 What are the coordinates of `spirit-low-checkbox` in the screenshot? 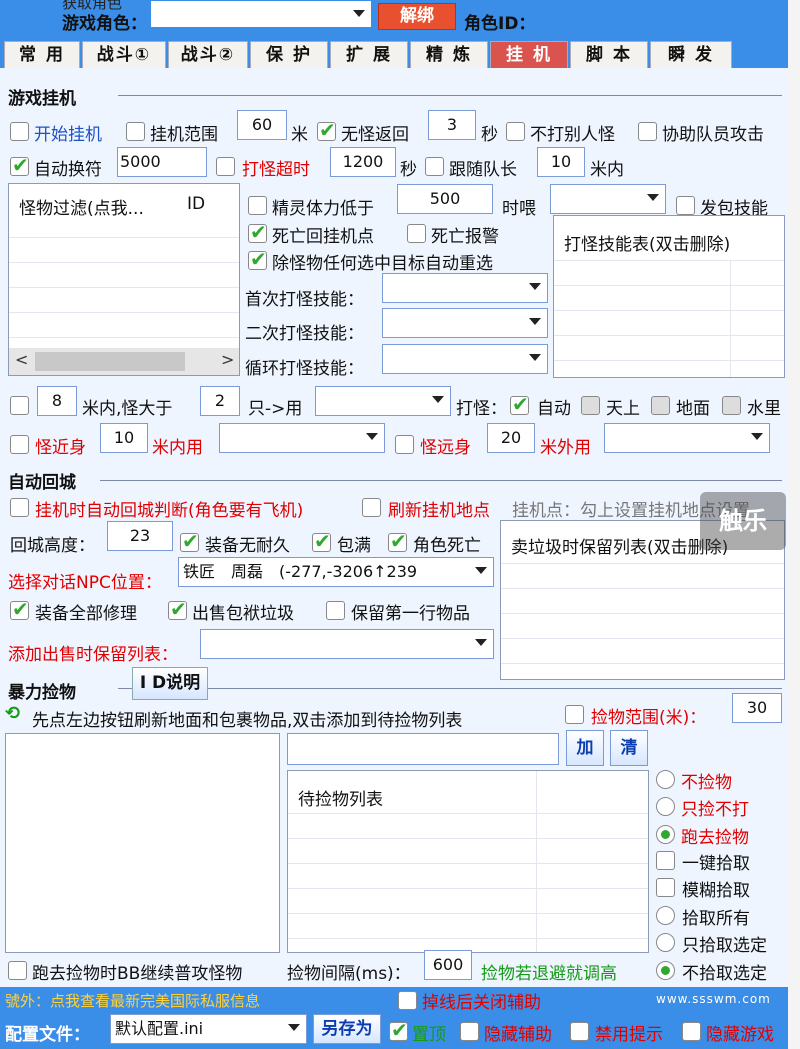 It's located at (257, 205).